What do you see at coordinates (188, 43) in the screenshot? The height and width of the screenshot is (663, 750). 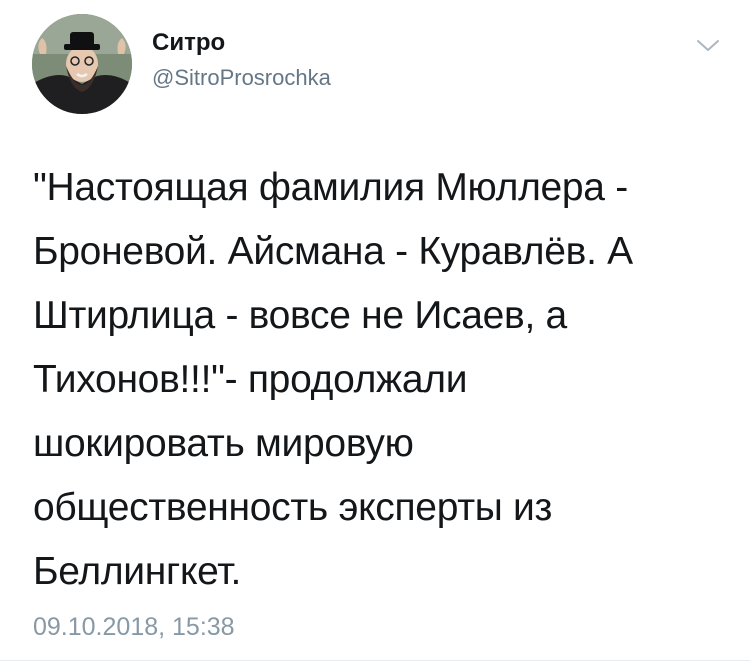 I see `author-display-name: Ситро` at bounding box center [188, 43].